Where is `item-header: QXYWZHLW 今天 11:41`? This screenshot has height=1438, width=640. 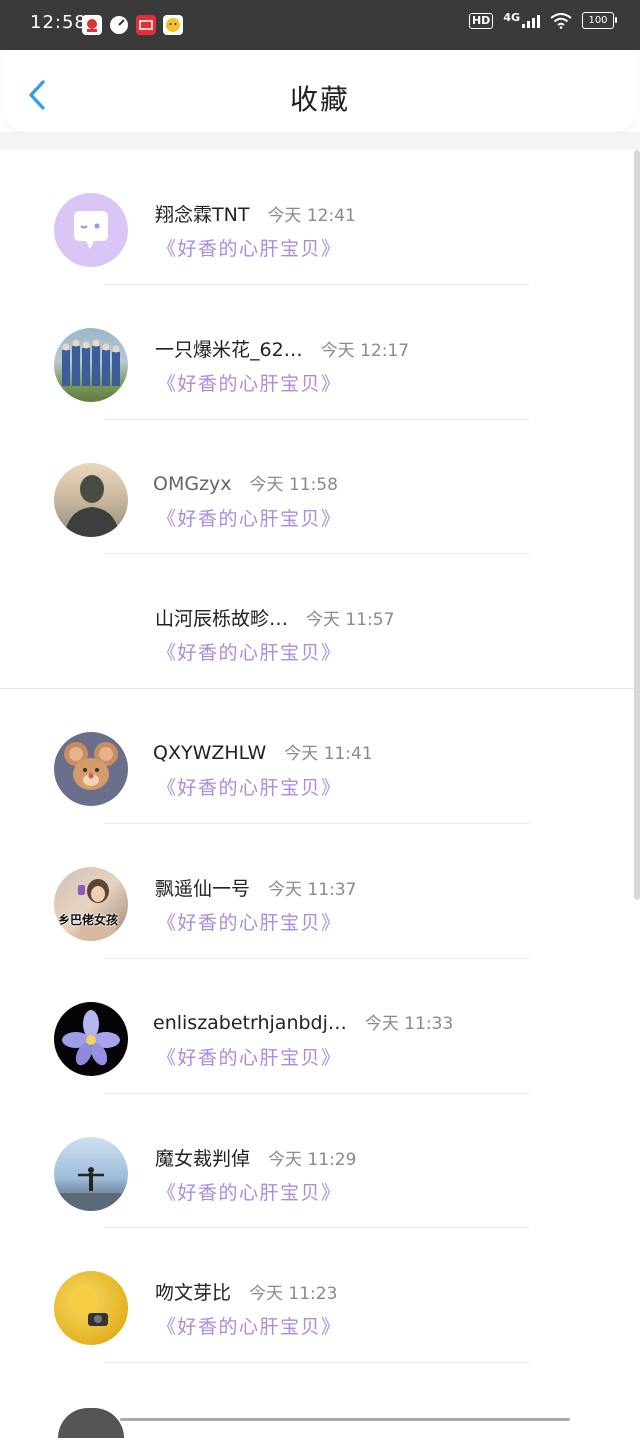 item-header: QXYWZHLW 今天 11:41 is located at coordinates (263, 751).